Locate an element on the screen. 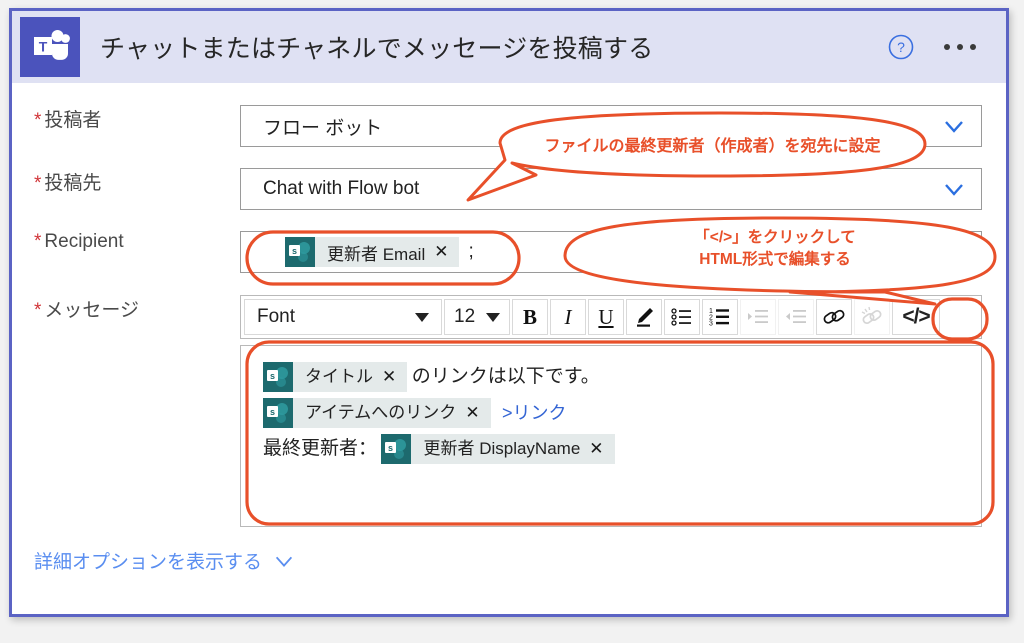  post-to-value: Chat with Flow bot is located at coordinates (341, 188).